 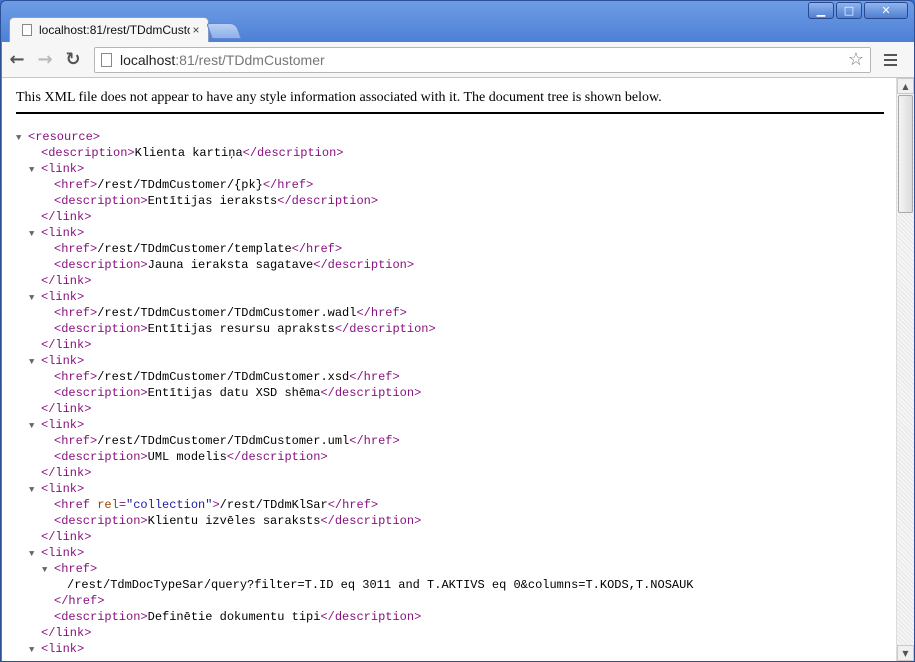 I want to click on tab-active: localhost:81/rest/TDdmCusto ×, so click(x=109, y=29).